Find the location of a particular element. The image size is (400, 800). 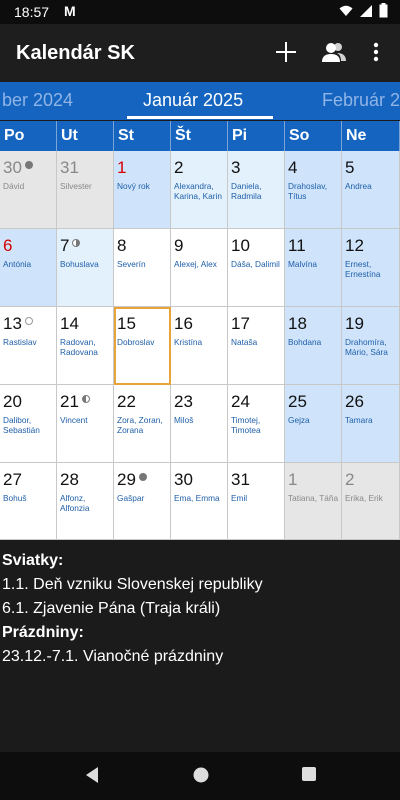

day-number: 24 is located at coordinates (240, 402).